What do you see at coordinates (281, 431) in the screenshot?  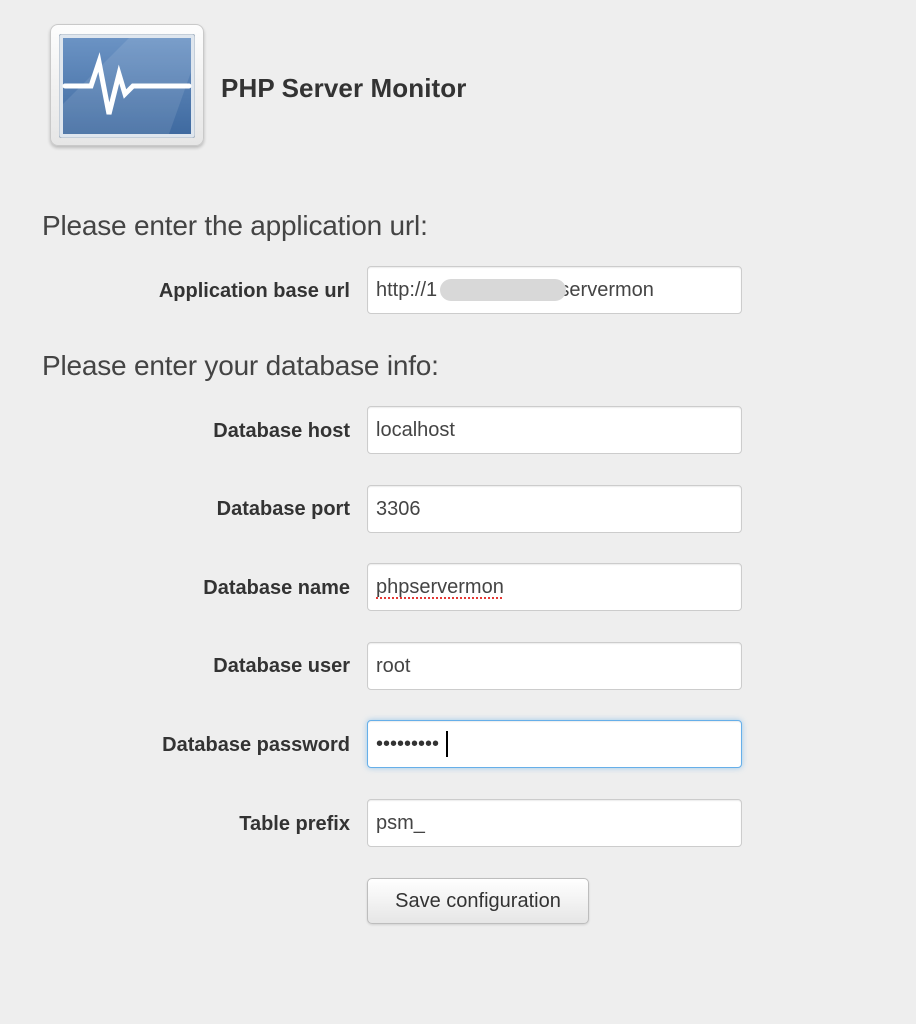 I see `db-host-label: Database host` at bounding box center [281, 431].